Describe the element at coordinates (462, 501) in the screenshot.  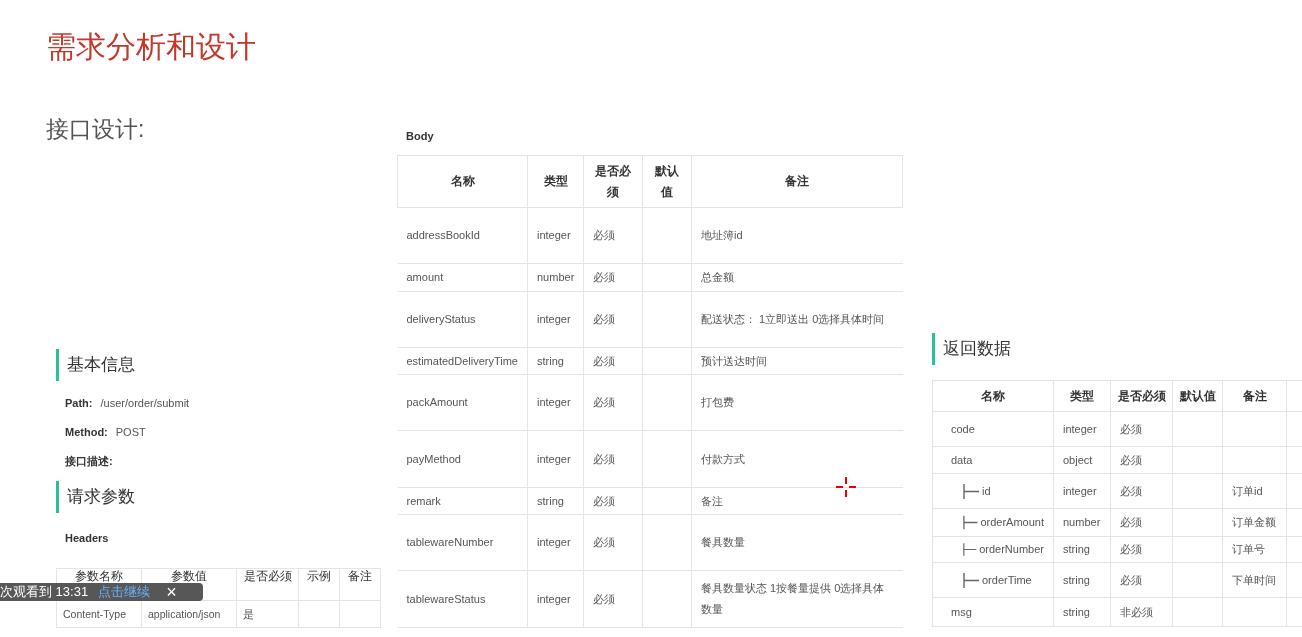
I see `table-cell: remark` at that location.